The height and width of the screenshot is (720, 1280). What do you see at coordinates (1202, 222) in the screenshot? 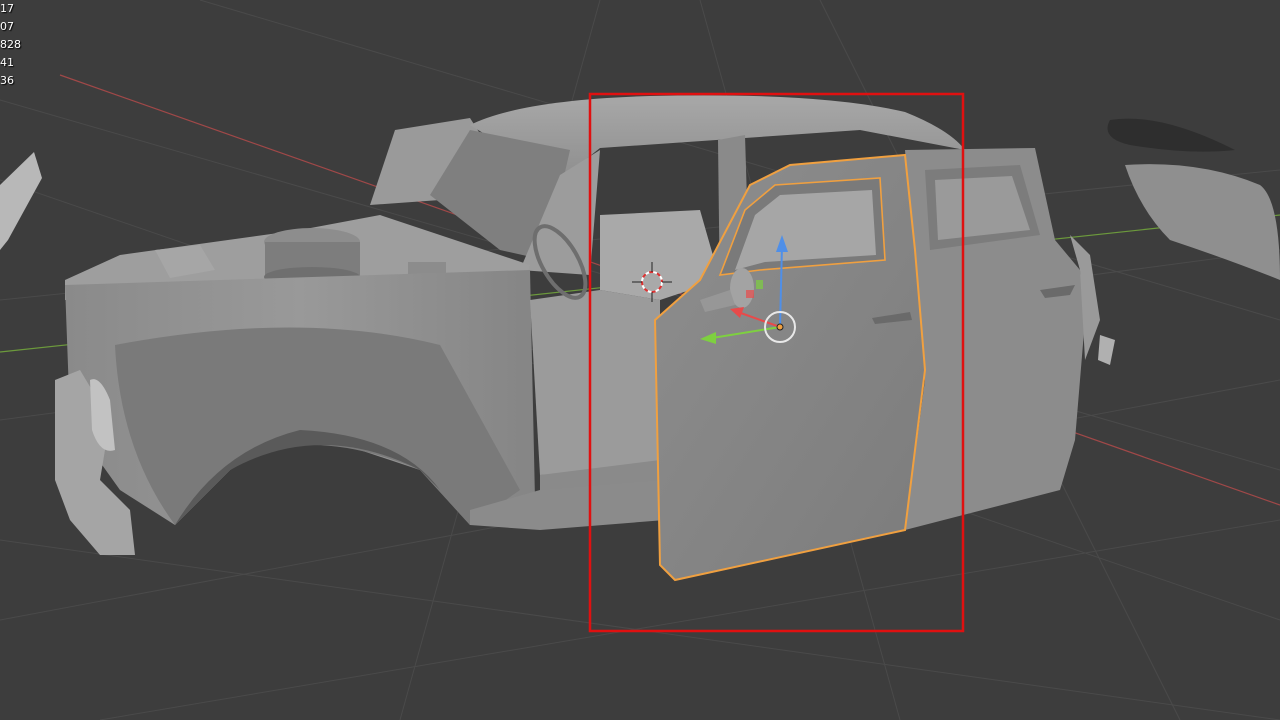
I see `detached-fender-right` at bounding box center [1202, 222].